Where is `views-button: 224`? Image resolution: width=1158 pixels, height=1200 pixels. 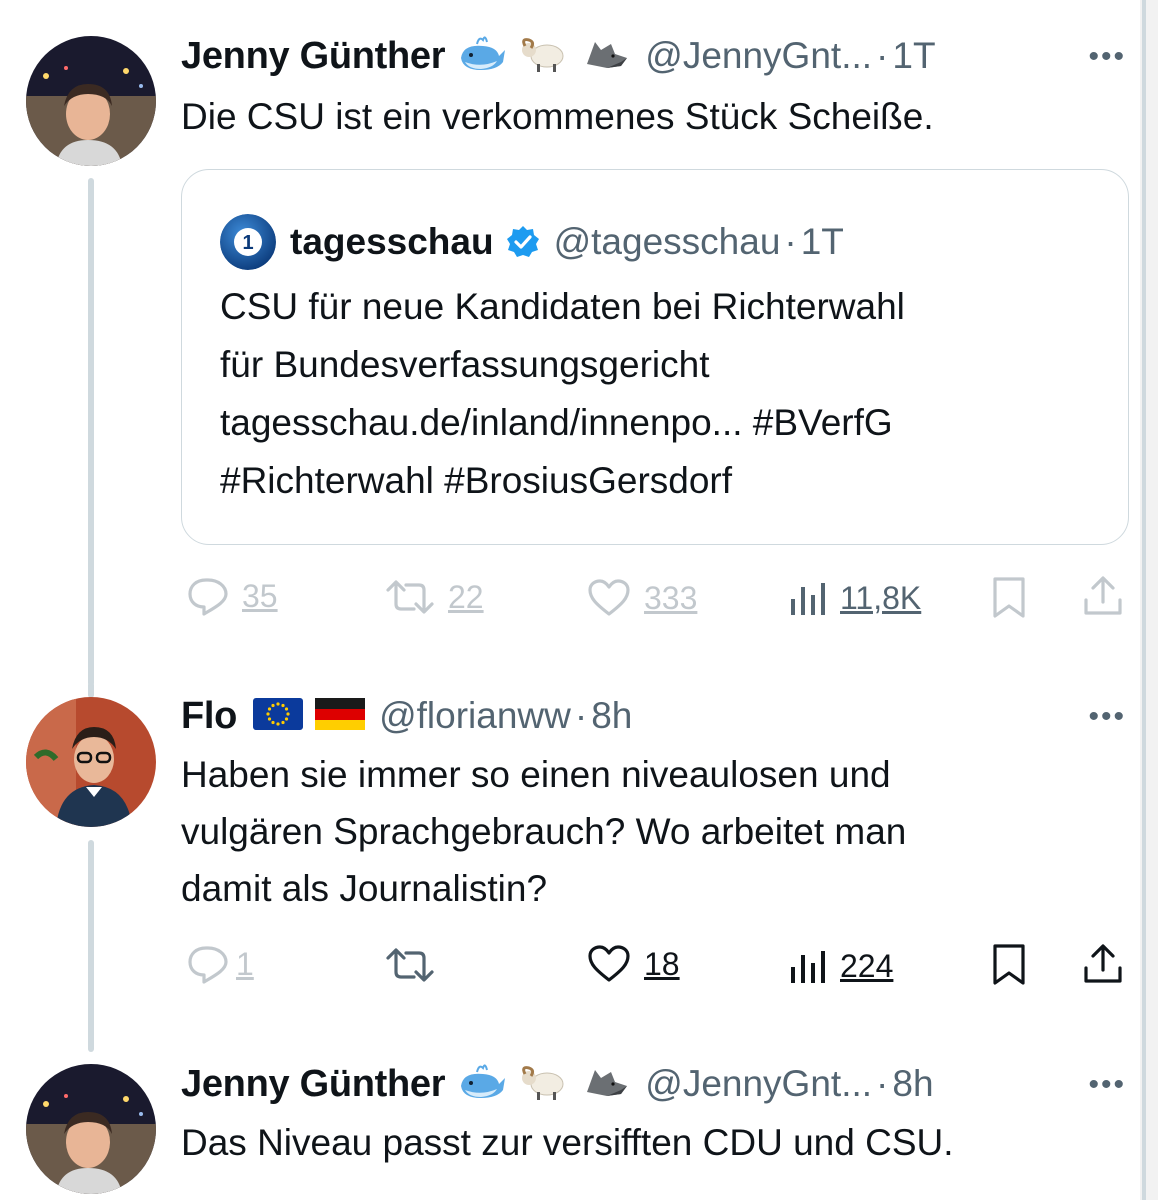
views-button: 224 is located at coordinates (840, 966).